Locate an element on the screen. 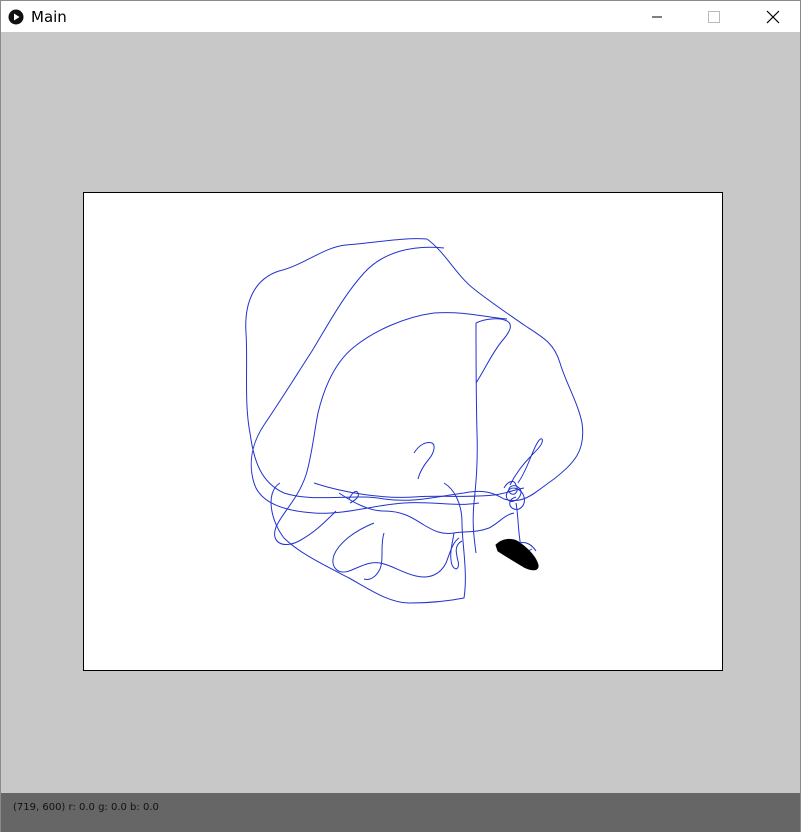 This screenshot has width=801, height=832. trace-mid-curve is located at coordinates (391, 428).